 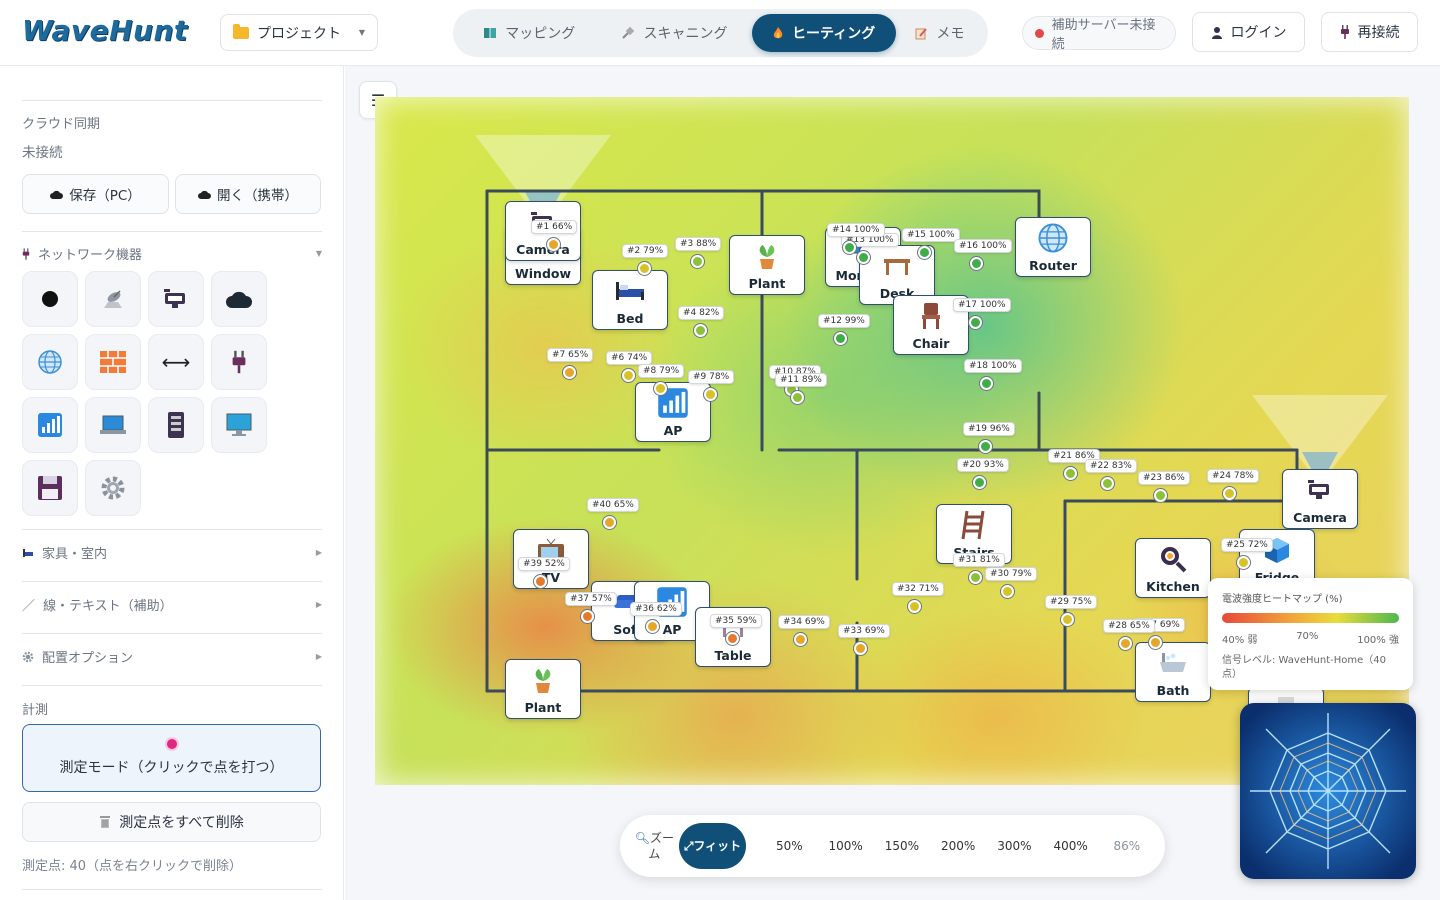 What do you see at coordinates (823, 33) in the screenshot?
I see `tab-heating: ヒーティング` at bounding box center [823, 33].